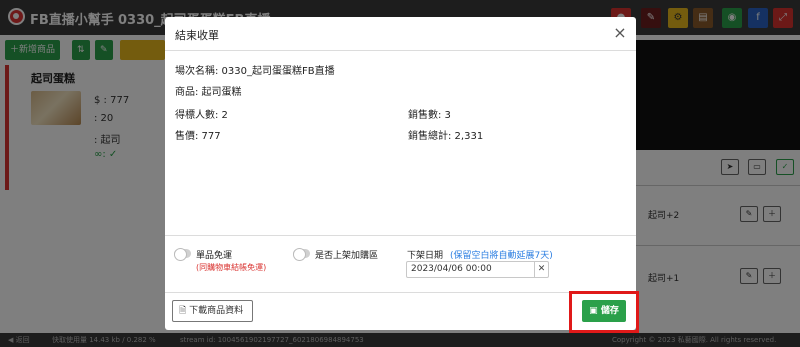 The image size is (800, 347). I want to click on sales-total: 銷售總計: 2,331, so click(446, 136).